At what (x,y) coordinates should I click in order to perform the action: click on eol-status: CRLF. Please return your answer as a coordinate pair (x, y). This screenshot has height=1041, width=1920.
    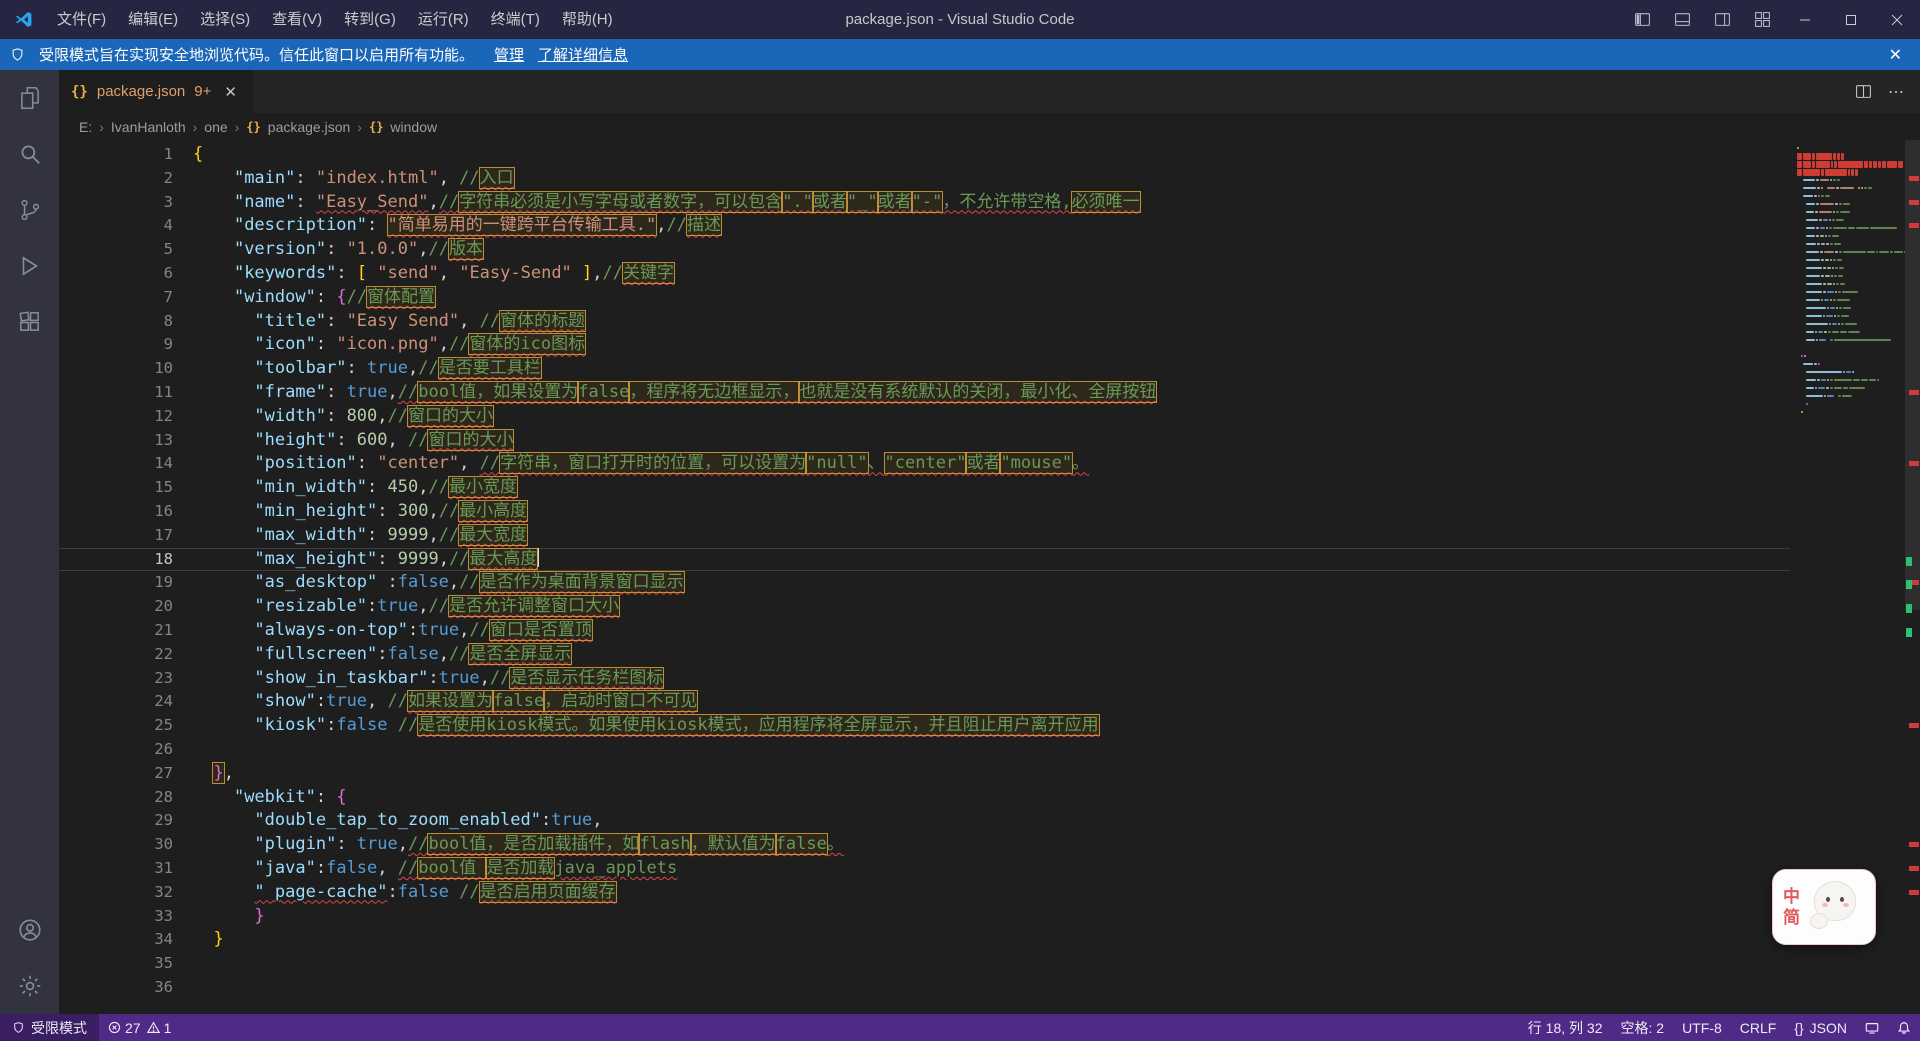
    Looking at the image, I should click on (1758, 1027).